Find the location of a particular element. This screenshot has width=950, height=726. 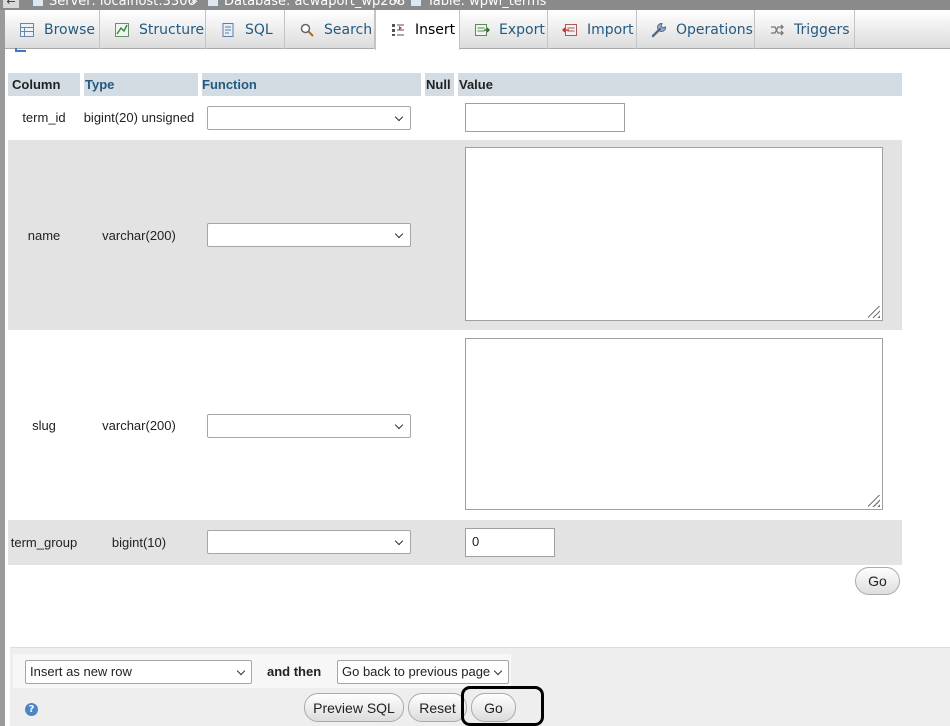

table-row: term_id bigint(20) unsigned is located at coordinates (455, 118).